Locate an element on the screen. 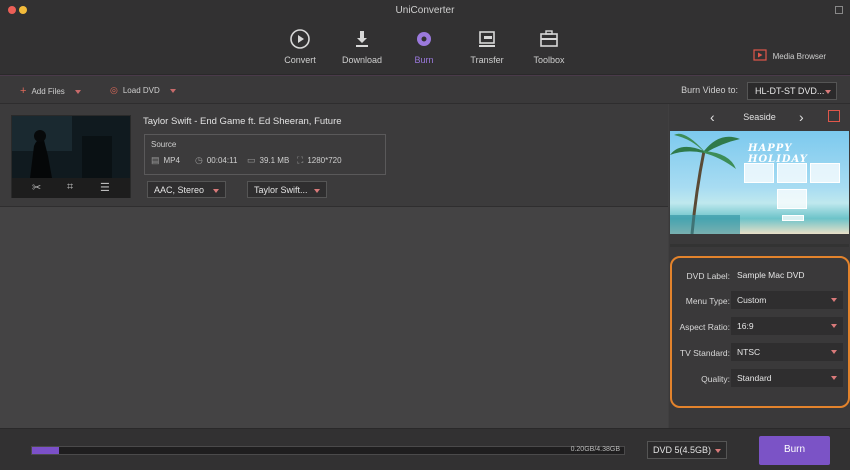 This screenshot has height=470, width=850. thumbnail-scene is located at coordinates (71, 147).